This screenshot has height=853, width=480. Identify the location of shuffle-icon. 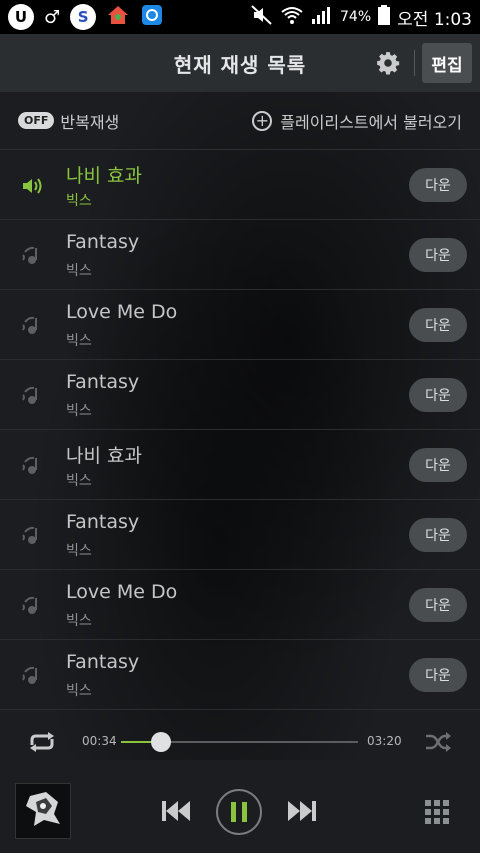
(438, 742).